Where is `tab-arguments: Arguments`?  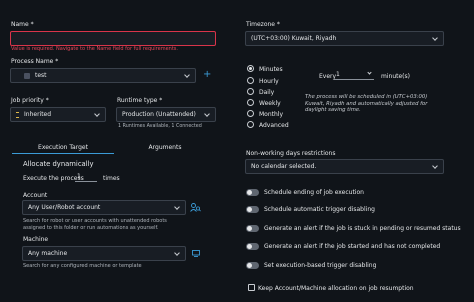
tab-arguments: Arguments is located at coordinates (165, 148).